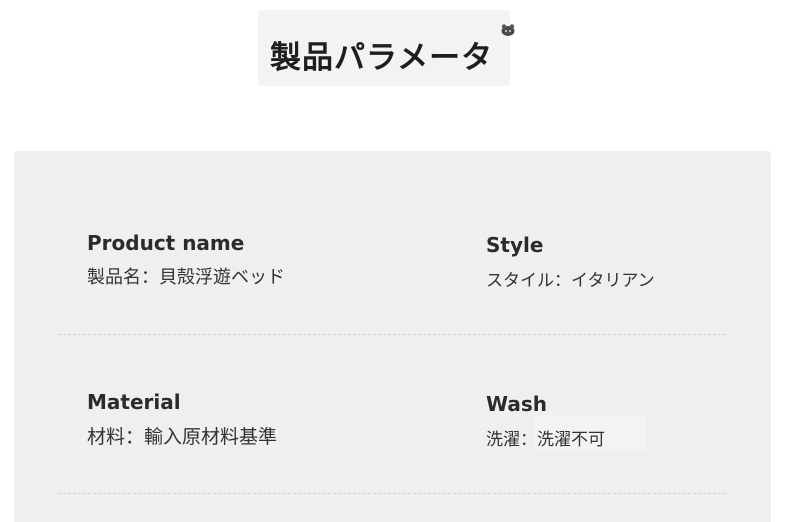  I want to click on material-label: Material, so click(134, 402).